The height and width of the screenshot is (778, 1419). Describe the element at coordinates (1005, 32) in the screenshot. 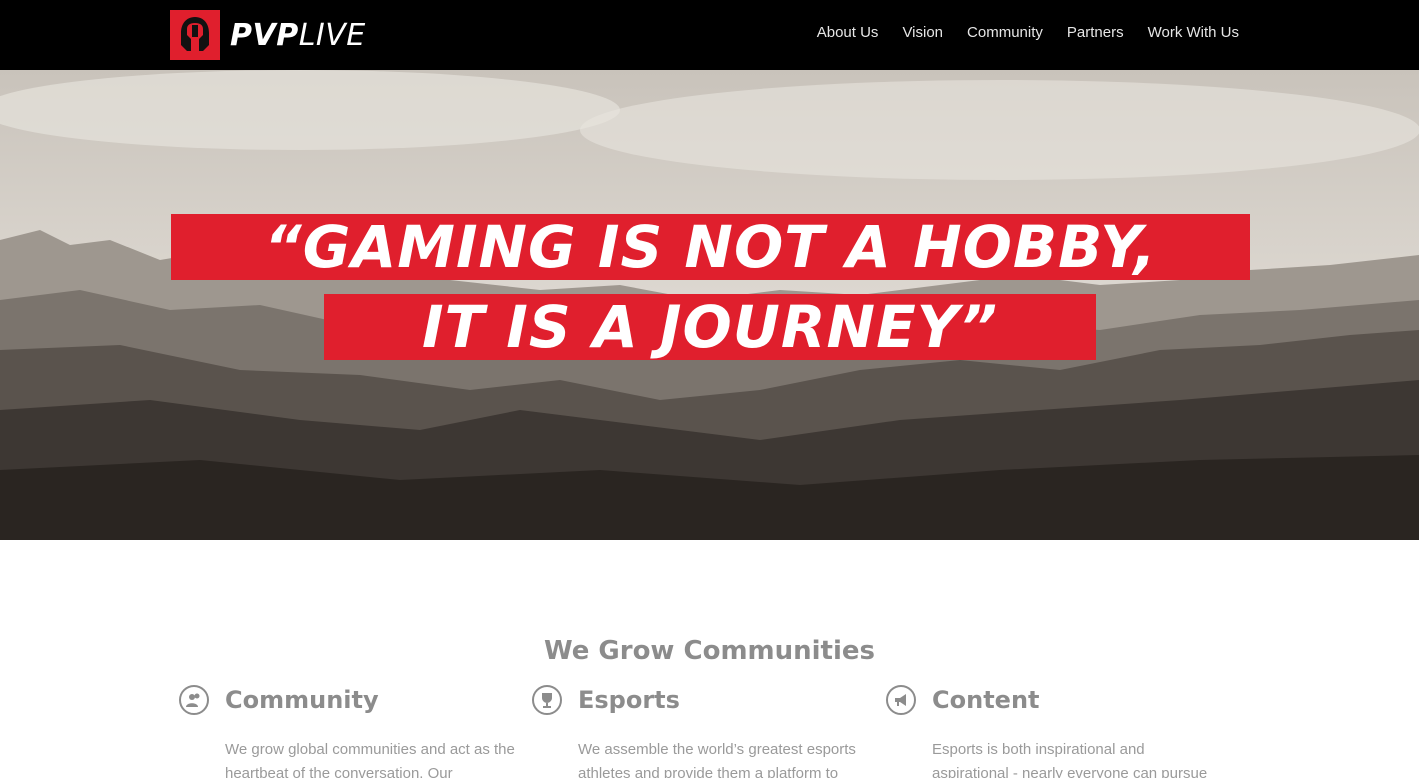

I see `nav-community: Community` at that location.